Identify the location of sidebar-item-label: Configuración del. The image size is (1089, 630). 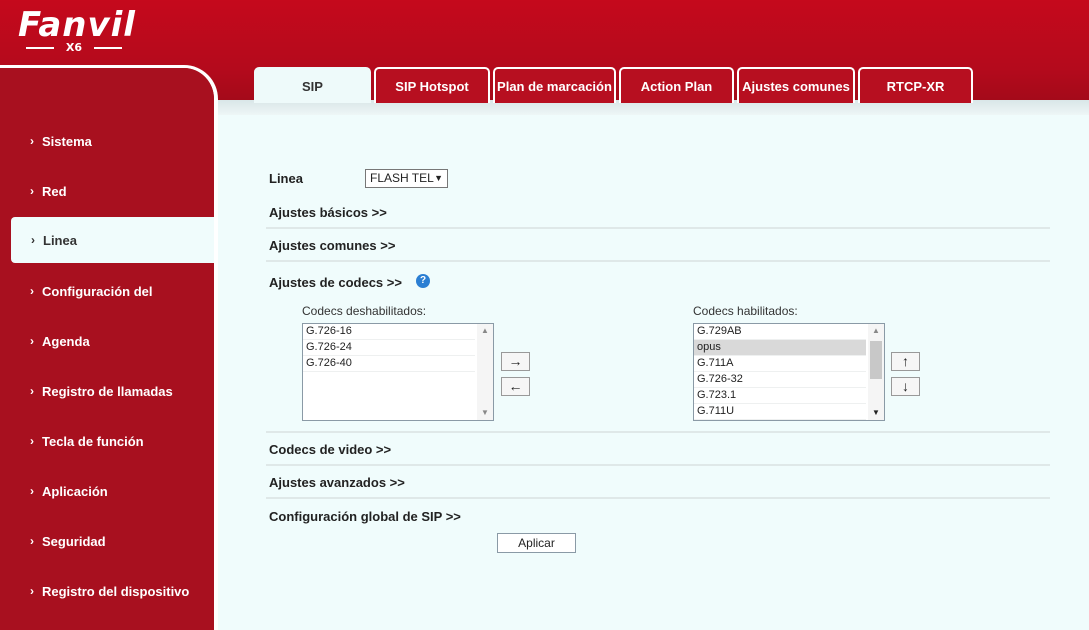
(97, 291).